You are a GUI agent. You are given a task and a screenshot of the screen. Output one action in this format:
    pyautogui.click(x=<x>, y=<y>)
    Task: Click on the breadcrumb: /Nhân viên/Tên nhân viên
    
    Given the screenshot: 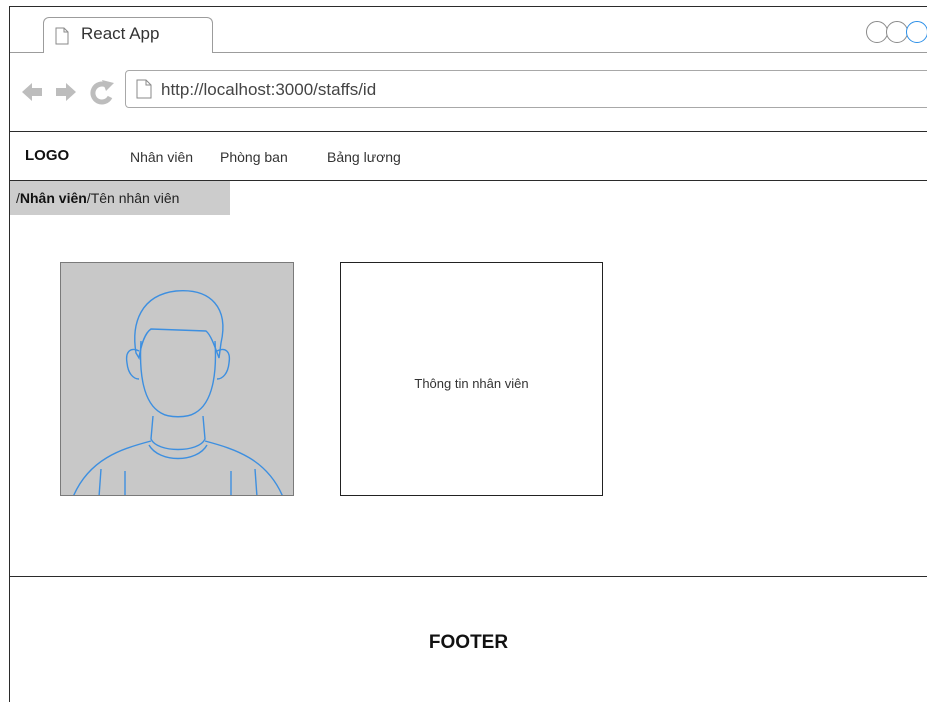 What is the action you would take?
    pyautogui.click(x=120, y=198)
    